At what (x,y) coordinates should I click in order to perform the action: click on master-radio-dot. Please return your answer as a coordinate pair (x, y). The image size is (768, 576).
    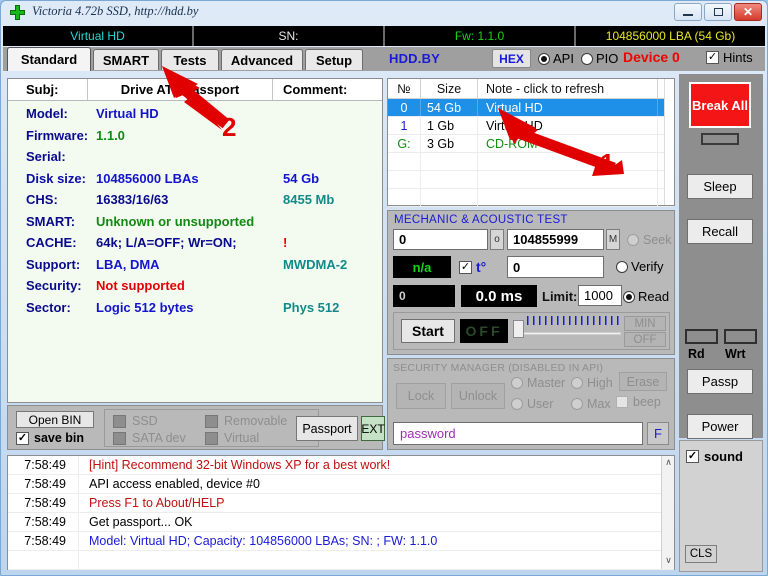
    Looking at the image, I should click on (517, 383).